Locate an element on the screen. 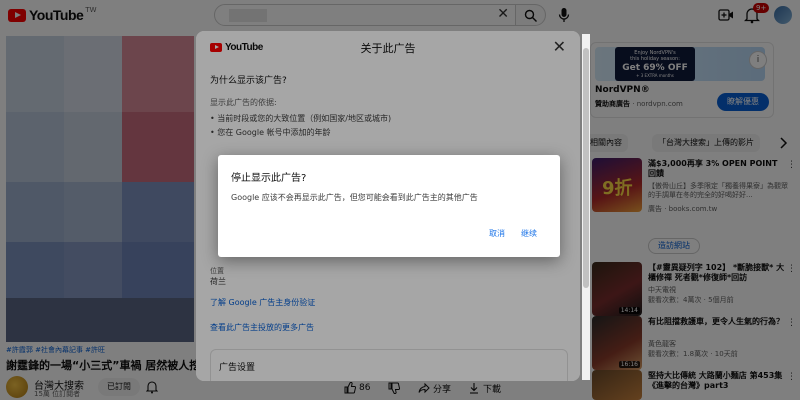  dialog-title: 停止显示此广告? is located at coordinates (269, 178).